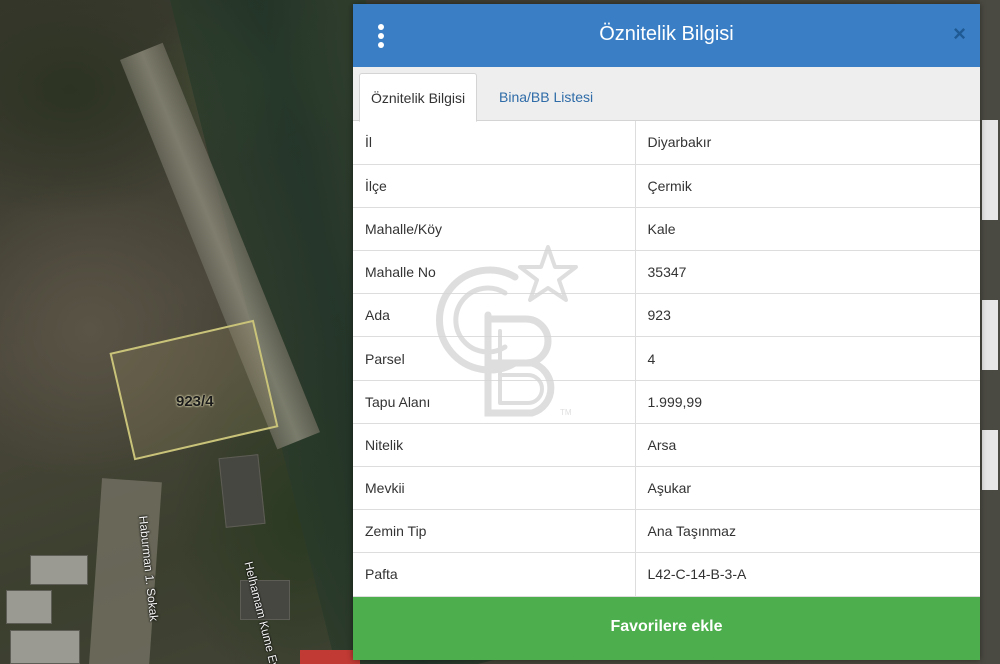  Describe the element at coordinates (546, 97) in the screenshot. I see `tab-building-list: Bina/BB Listesi` at that location.